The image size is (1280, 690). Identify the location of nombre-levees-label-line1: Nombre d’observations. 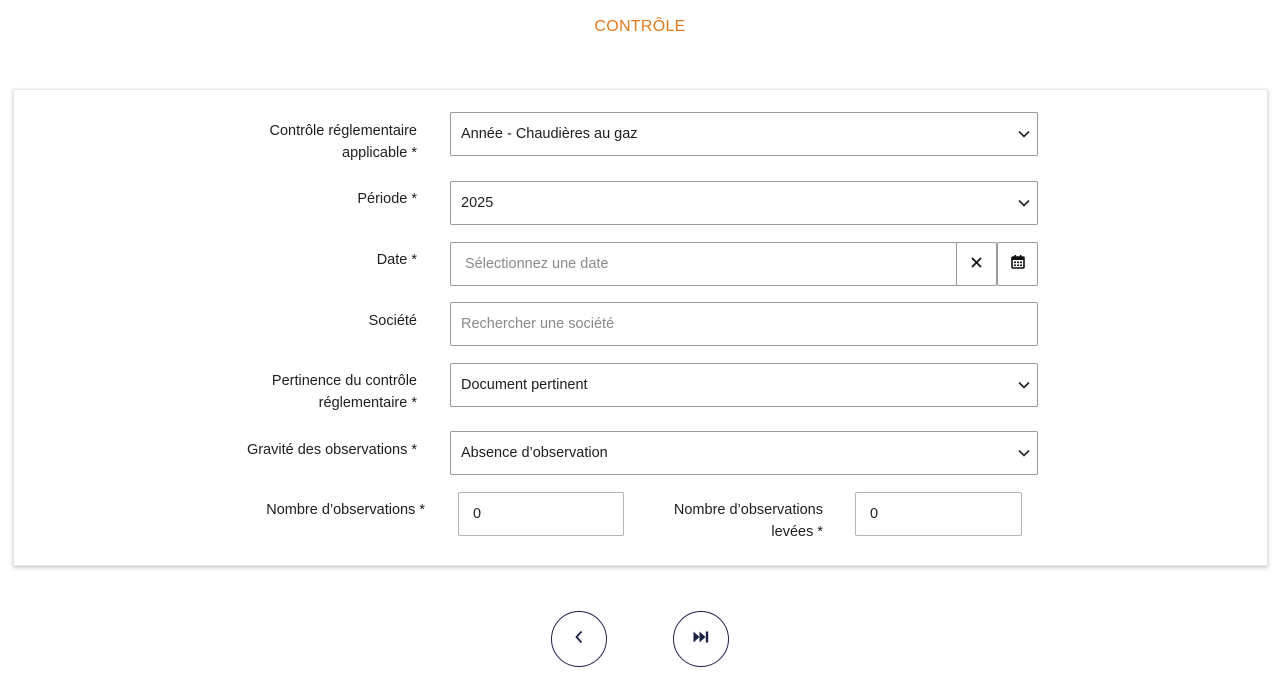
(748, 510).